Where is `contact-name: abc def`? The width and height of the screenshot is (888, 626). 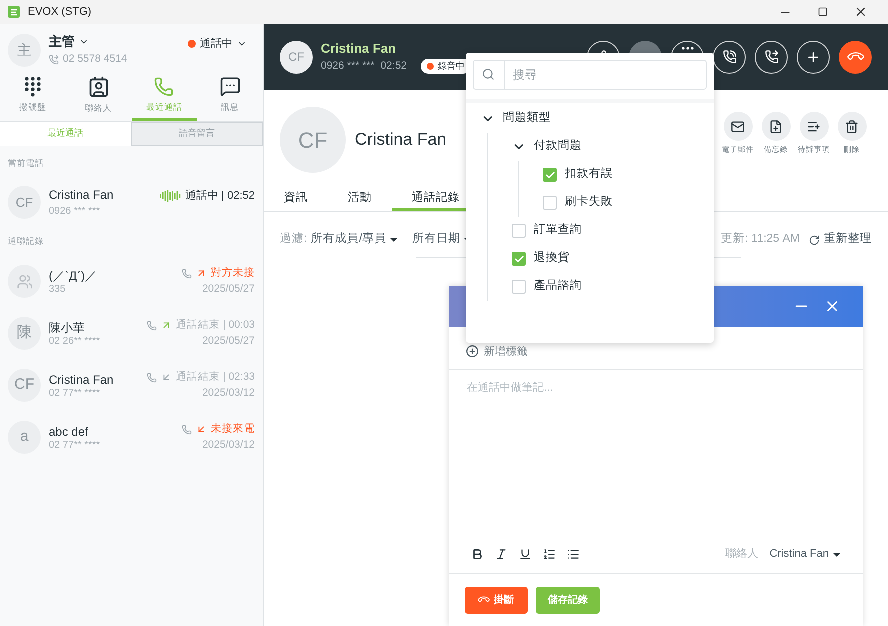 contact-name: abc def is located at coordinates (69, 432).